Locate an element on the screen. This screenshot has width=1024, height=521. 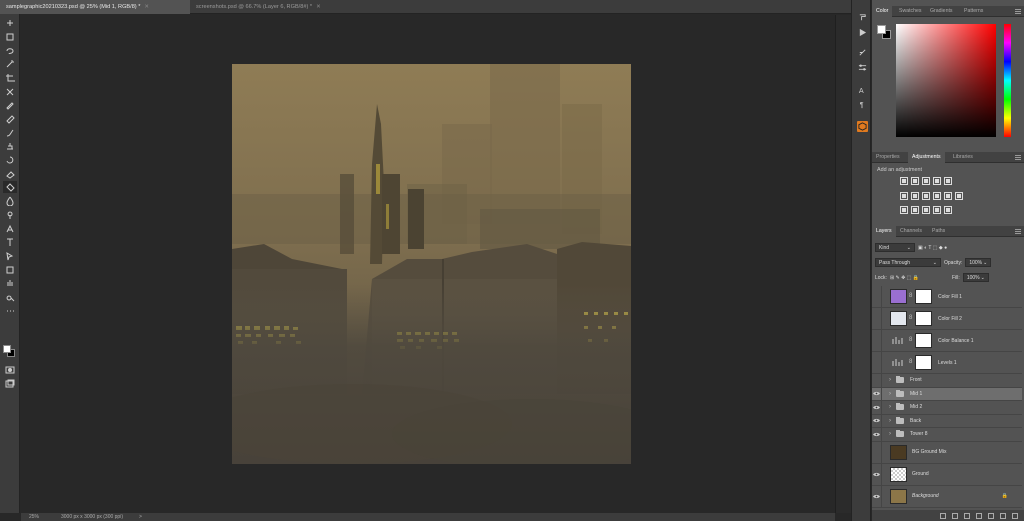
tab-libraries: Libraries is located at coordinates (963, 157).